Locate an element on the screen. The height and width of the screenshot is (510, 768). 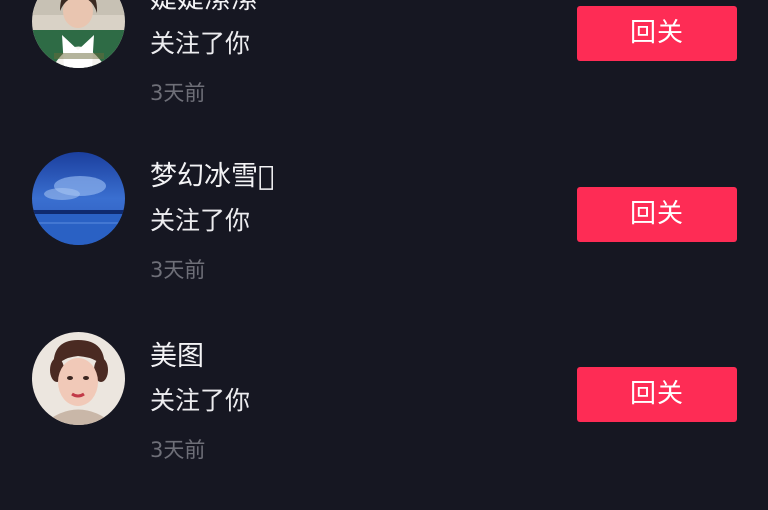
avatar-girl-green-jacket-icon is located at coordinates (78, 34).